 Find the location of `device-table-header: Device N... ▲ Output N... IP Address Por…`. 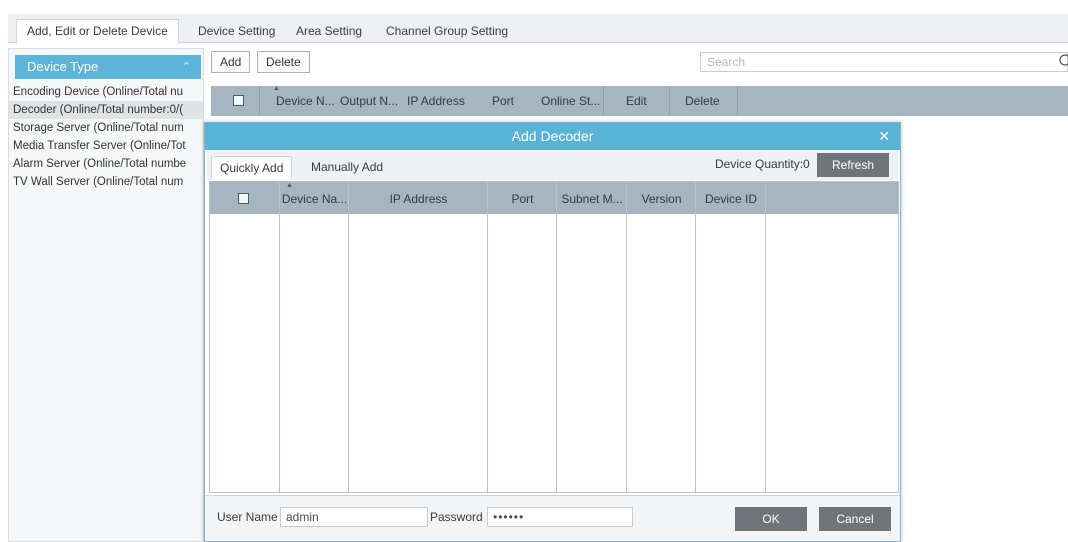

device-table-header: Device N... ▲ Output N... IP Address Por… is located at coordinates (639, 100).